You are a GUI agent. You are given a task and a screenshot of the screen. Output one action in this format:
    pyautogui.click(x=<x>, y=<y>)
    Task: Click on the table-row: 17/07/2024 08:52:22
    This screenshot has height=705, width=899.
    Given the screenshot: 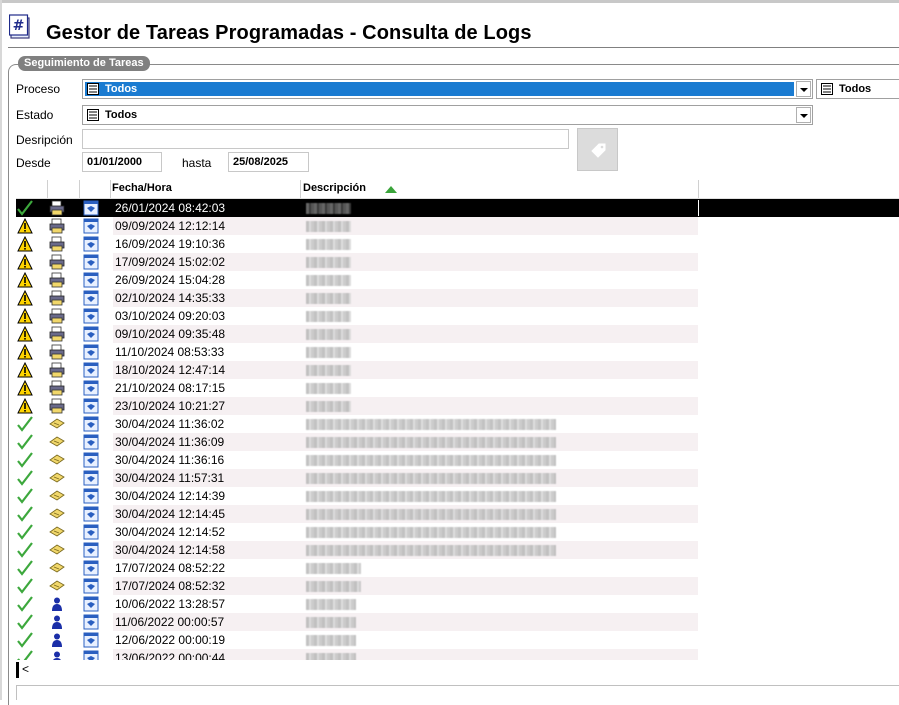 What is the action you would take?
    pyautogui.click(x=457, y=568)
    